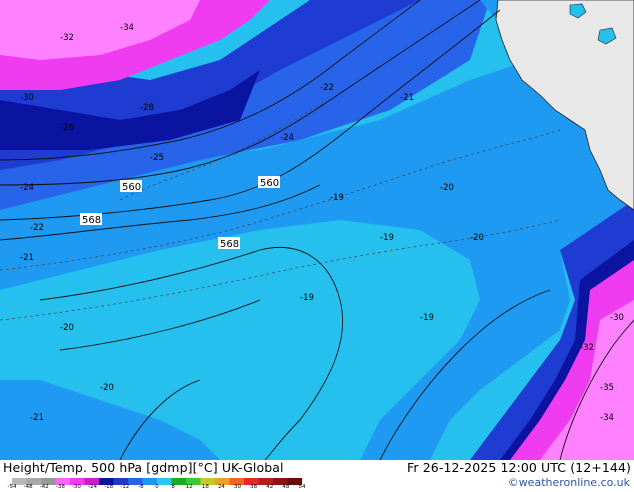  What do you see at coordinates (252, 467) in the screenshot?
I see `model-label: UK-Global` at bounding box center [252, 467].